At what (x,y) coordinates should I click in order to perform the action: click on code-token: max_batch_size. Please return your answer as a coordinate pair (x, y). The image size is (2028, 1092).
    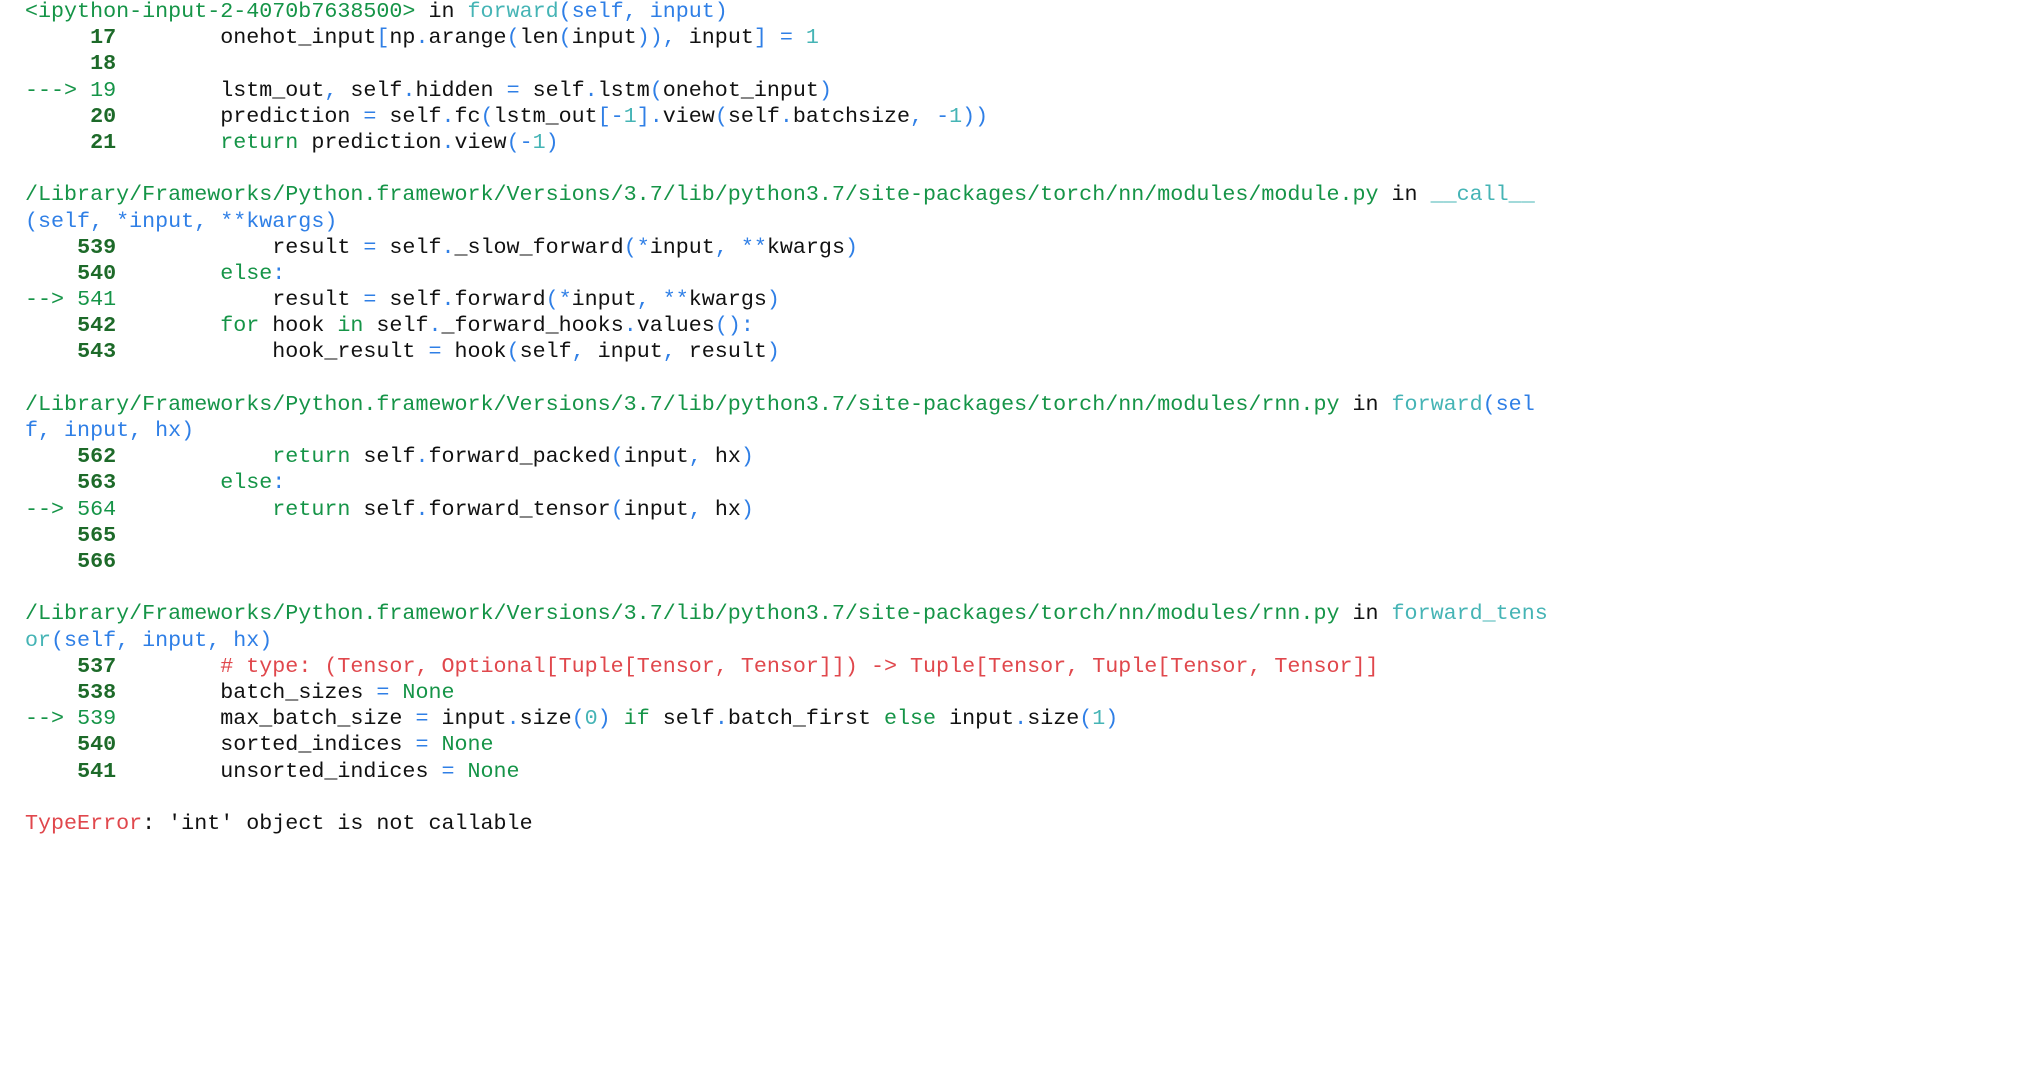
    Looking at the image, I should click on (266, 719).